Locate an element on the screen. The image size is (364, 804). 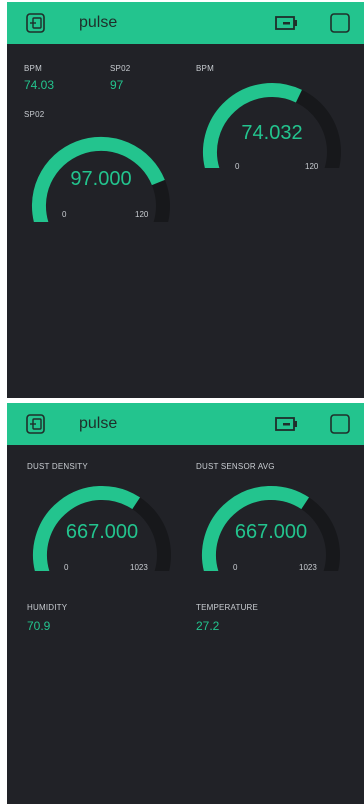
gauge-bpm-max: 120 is located at coordinates (312, 166).